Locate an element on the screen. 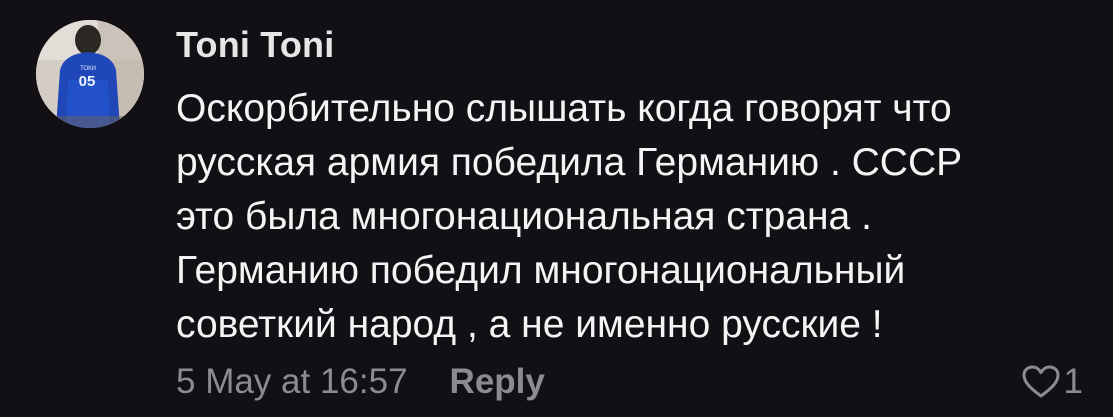 Image resolution: width=1113 pixels, height=417 pixels. comment-timestamp: 5 May at 16:57 is located at coordinates (292, 381).